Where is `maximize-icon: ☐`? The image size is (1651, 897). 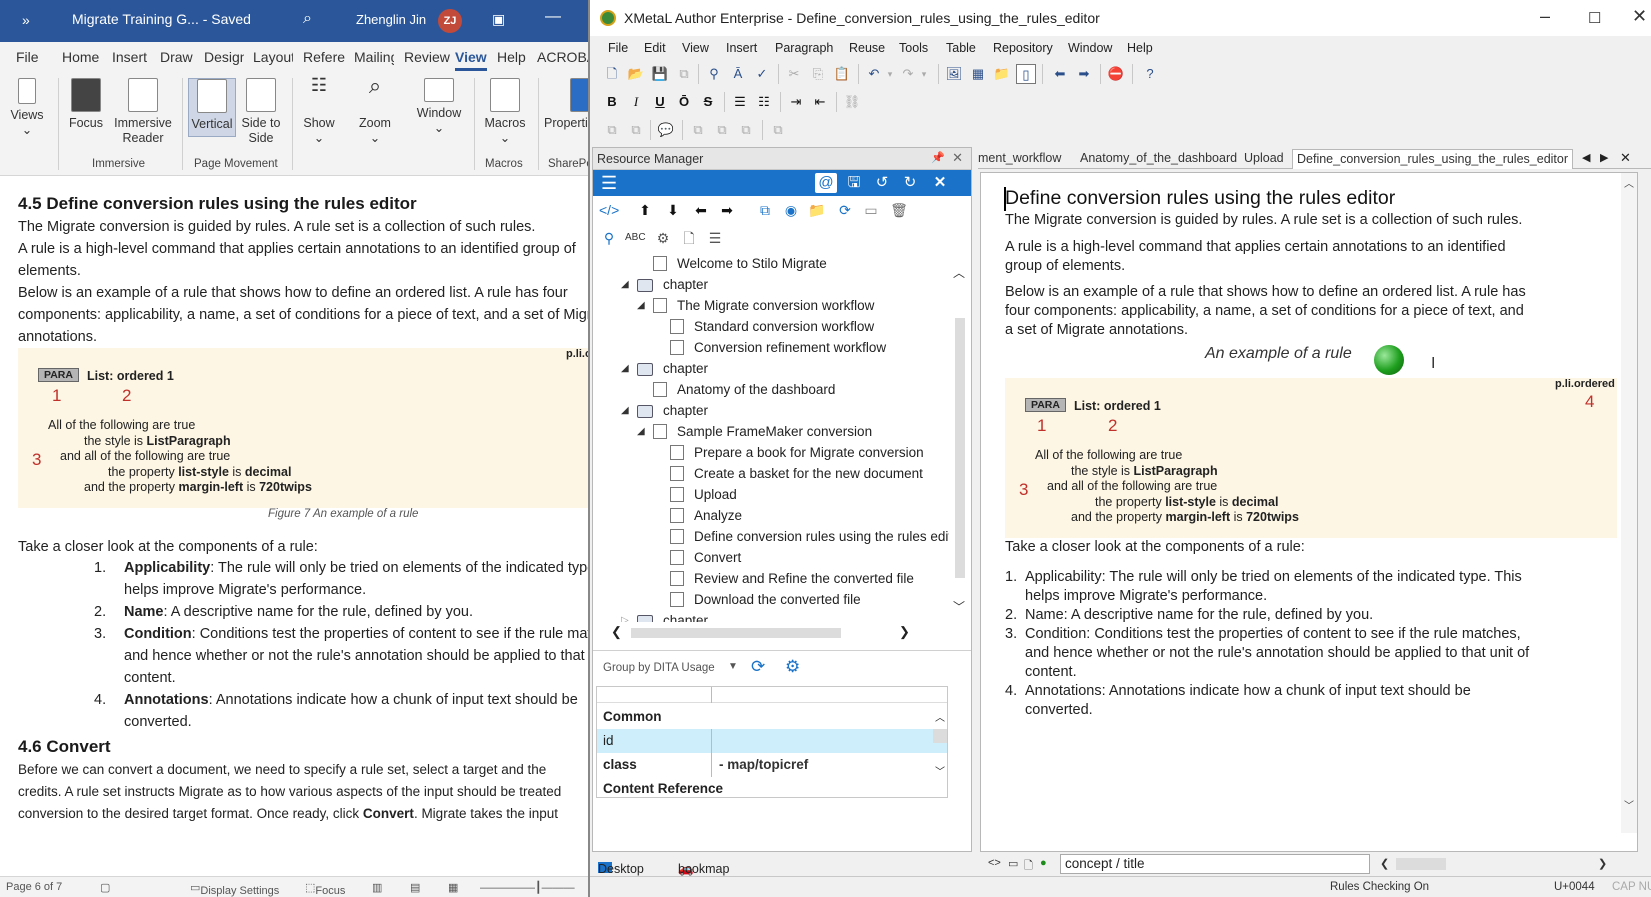
maximize-icon: ☐ is located at coordinates (1594, 18).